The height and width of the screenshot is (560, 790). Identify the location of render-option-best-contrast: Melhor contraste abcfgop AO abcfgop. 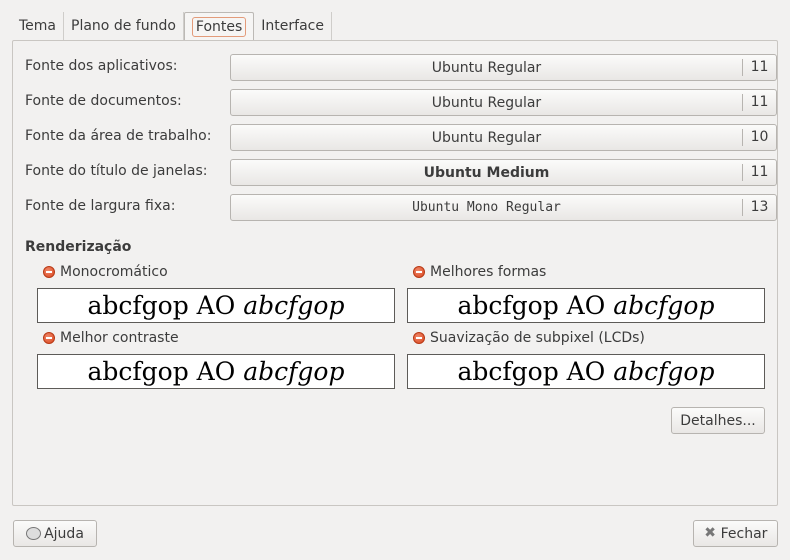
(216, 358).